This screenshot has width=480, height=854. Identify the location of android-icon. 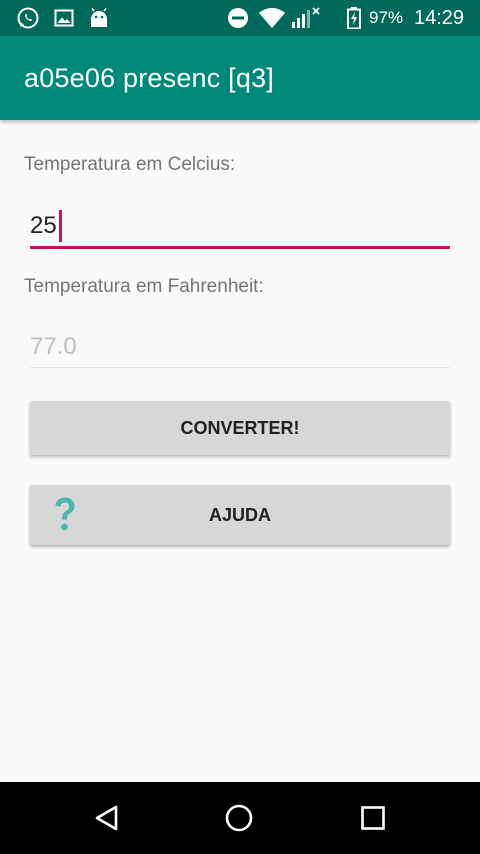
(99, 18).